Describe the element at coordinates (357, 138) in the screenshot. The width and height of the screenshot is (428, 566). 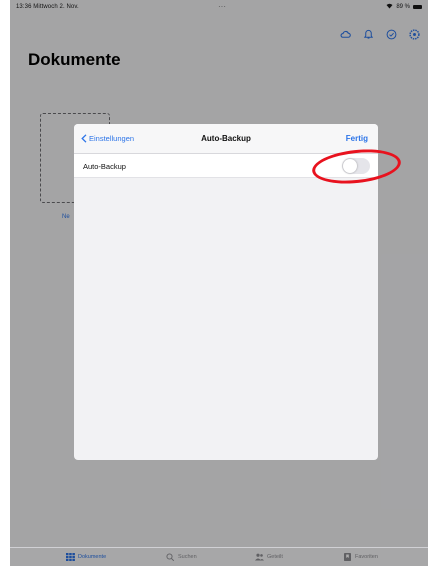
I see `done-button: Fertig` at that location.